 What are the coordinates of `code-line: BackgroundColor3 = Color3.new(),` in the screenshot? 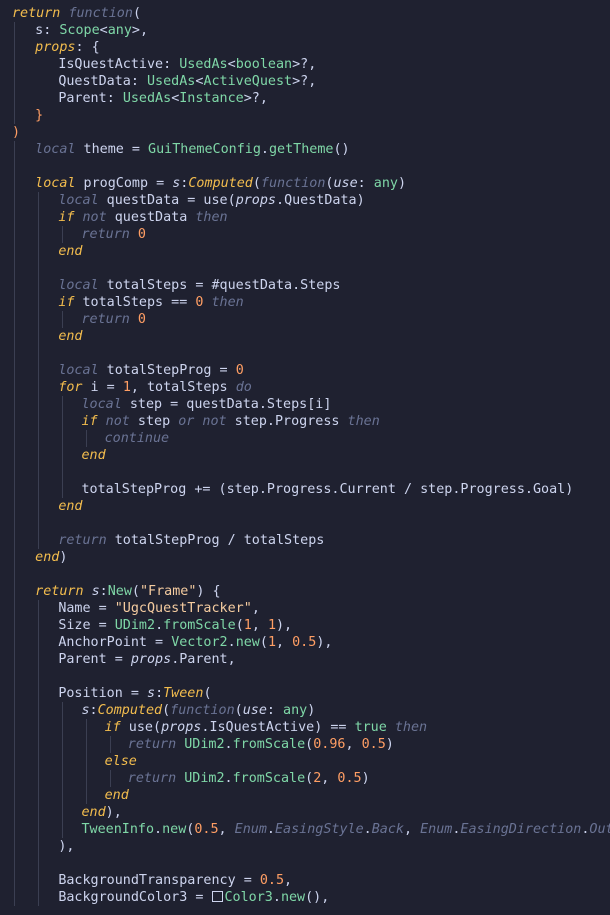 It's located at (193, 897).